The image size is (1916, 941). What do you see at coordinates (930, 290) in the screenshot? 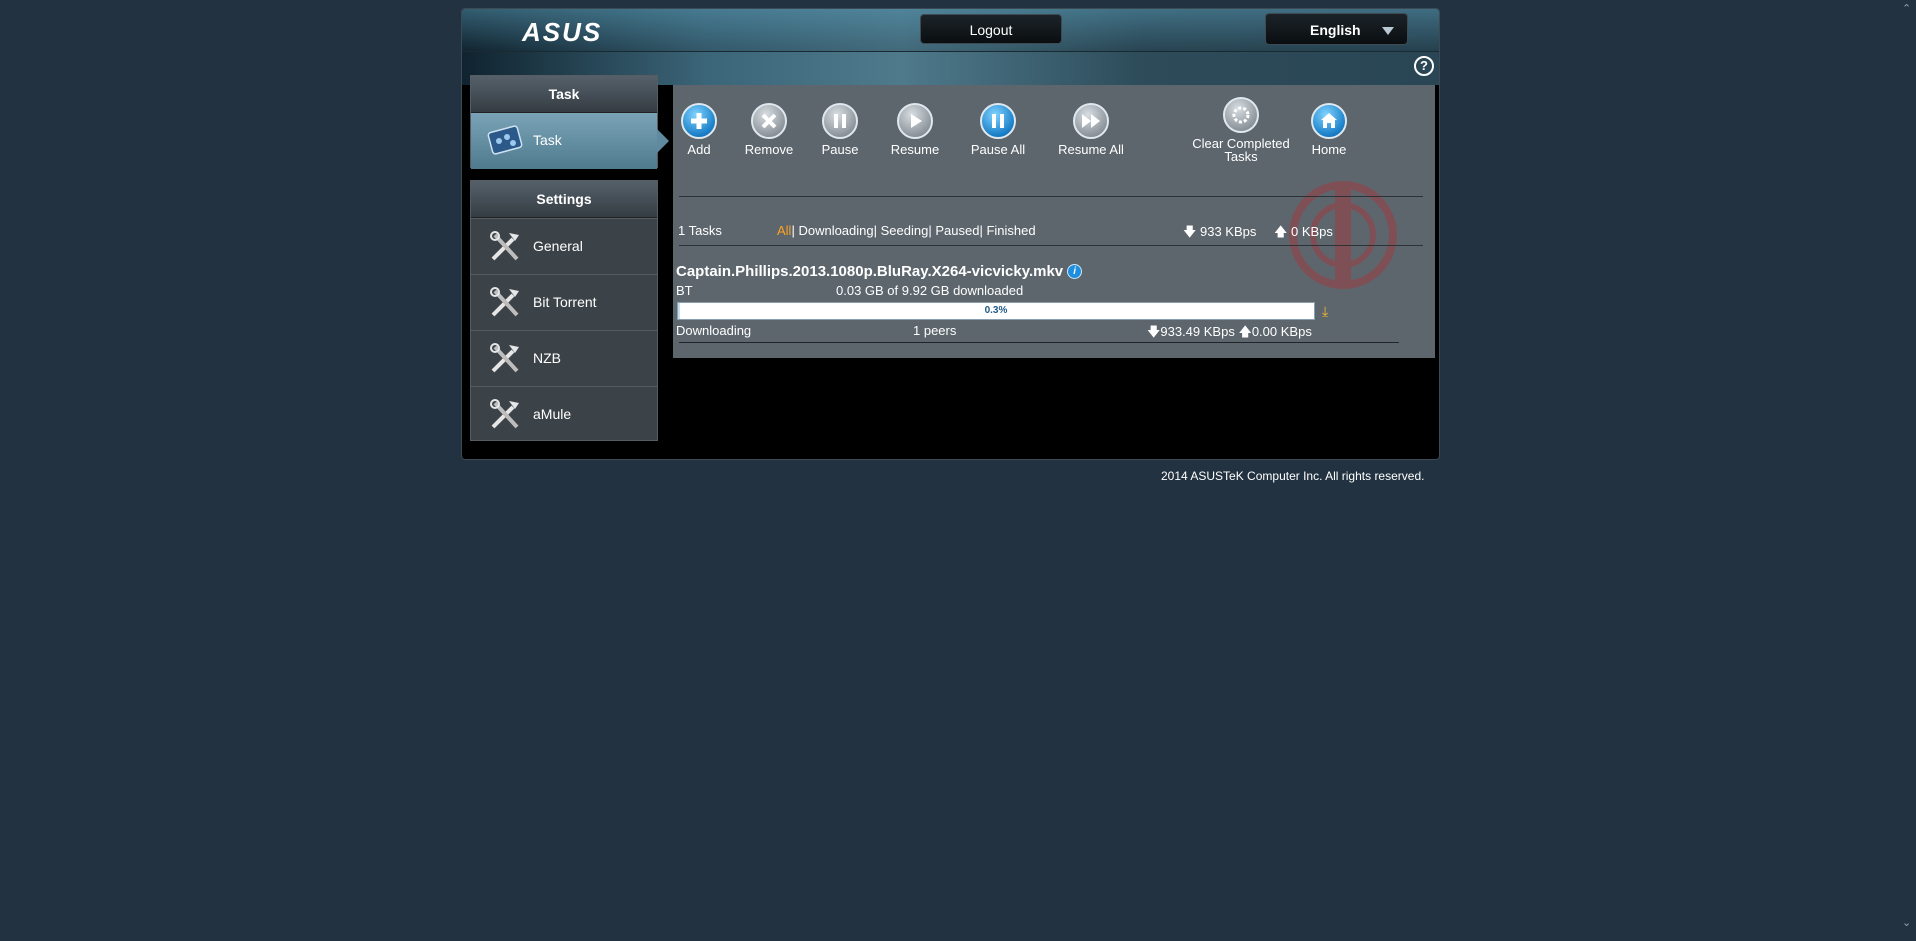
I see `task-downloaded: 0.03 GB of 9.92 GB downloaded` at bounding box center [930, 290].